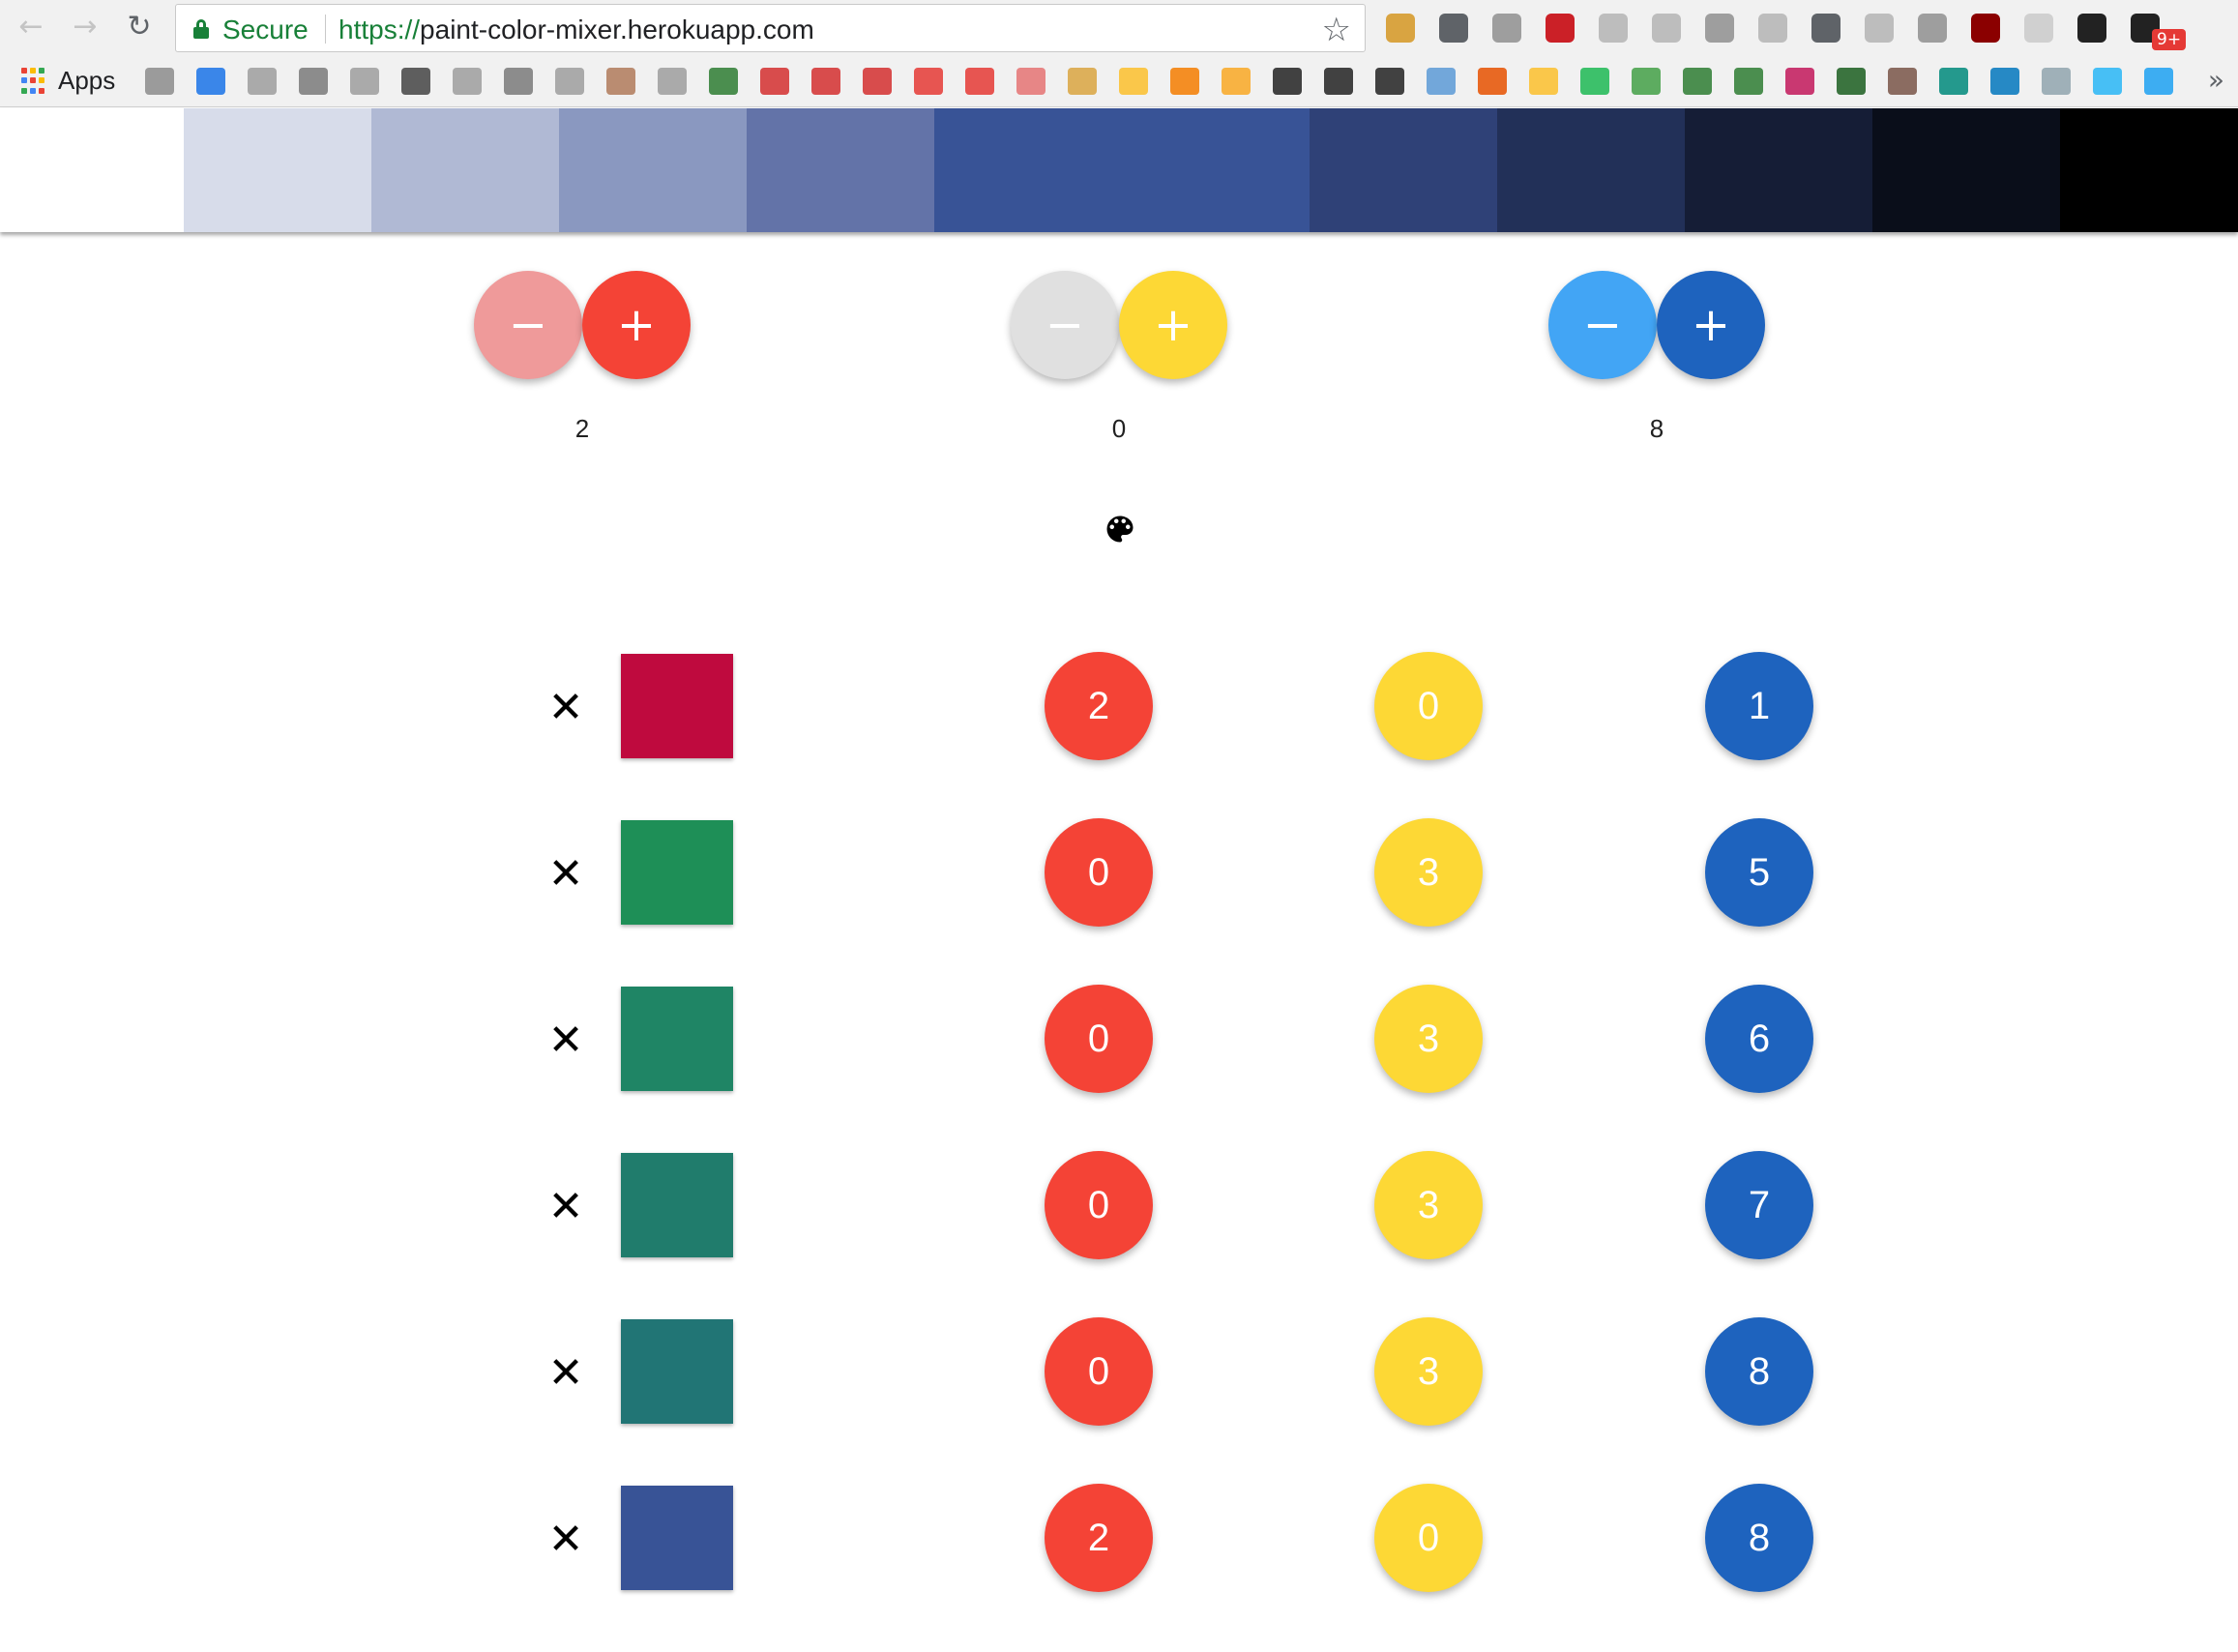 This screenshot has height=1652, width=2238. I want to click on mix-blue-amount: 6, so click(1759, 1039).